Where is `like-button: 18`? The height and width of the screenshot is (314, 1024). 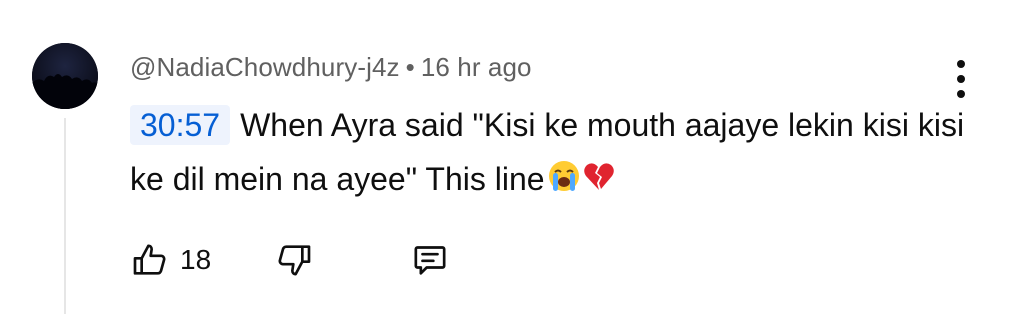
like-button: 18 is located at coordinates (170, 260).